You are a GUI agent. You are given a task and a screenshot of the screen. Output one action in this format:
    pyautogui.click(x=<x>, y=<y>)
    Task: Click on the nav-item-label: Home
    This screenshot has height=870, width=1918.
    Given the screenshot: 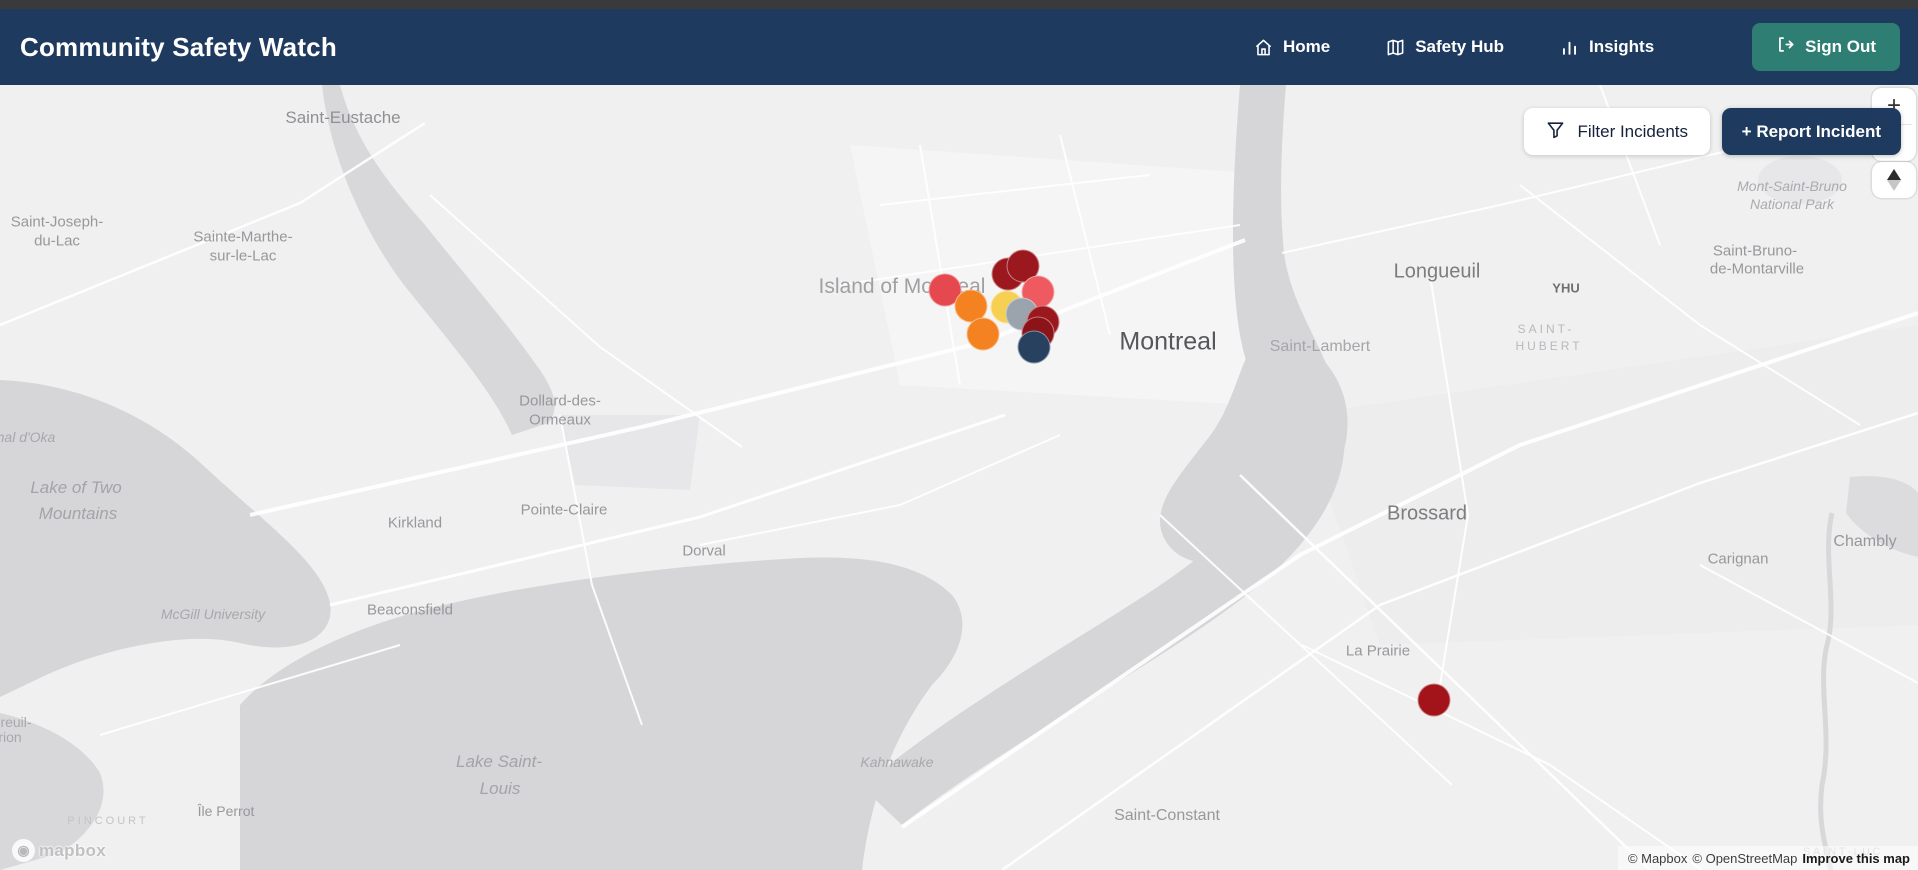 What is the action you would take?
    pyautogui.click(x=1306, y=46)
    